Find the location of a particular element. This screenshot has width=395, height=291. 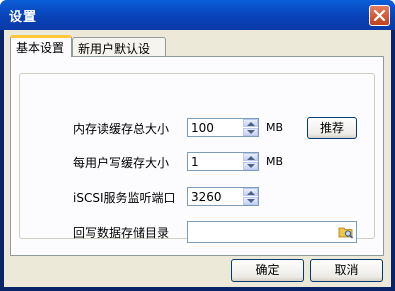

tab-new-user-defaults: 新用户默认设置 is located at coordinates (119, 55).